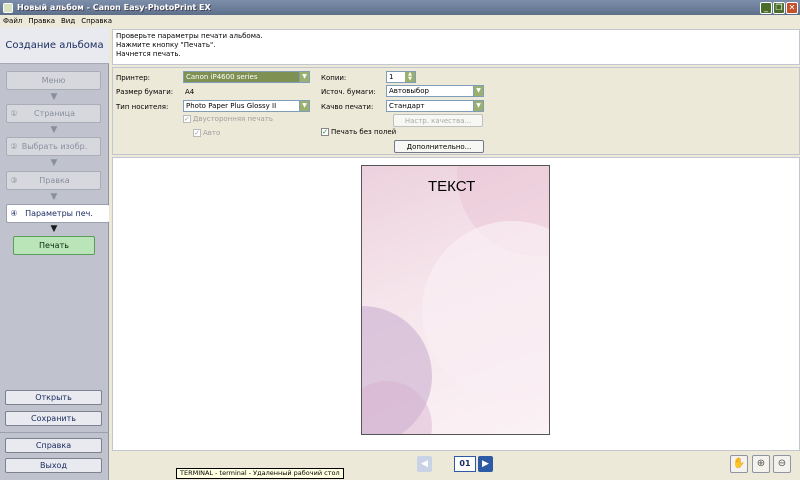 The image size is (800, 480). I want to click on printer-select: Canon iP4600 series ▼, so click(246, 77).